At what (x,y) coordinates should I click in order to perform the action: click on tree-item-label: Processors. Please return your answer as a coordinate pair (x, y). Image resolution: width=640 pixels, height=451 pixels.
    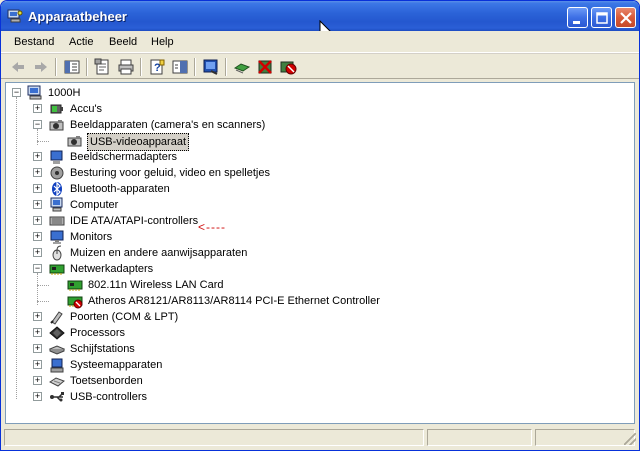
    Looking at the image, I should click on (98, 333).